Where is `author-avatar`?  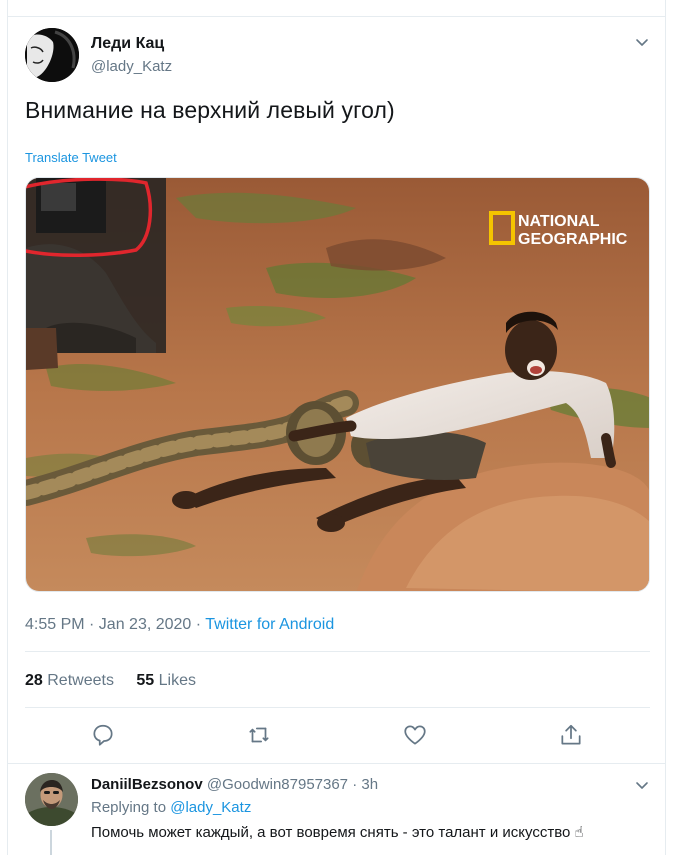 author-avatar is located at coordinates (52, 55).